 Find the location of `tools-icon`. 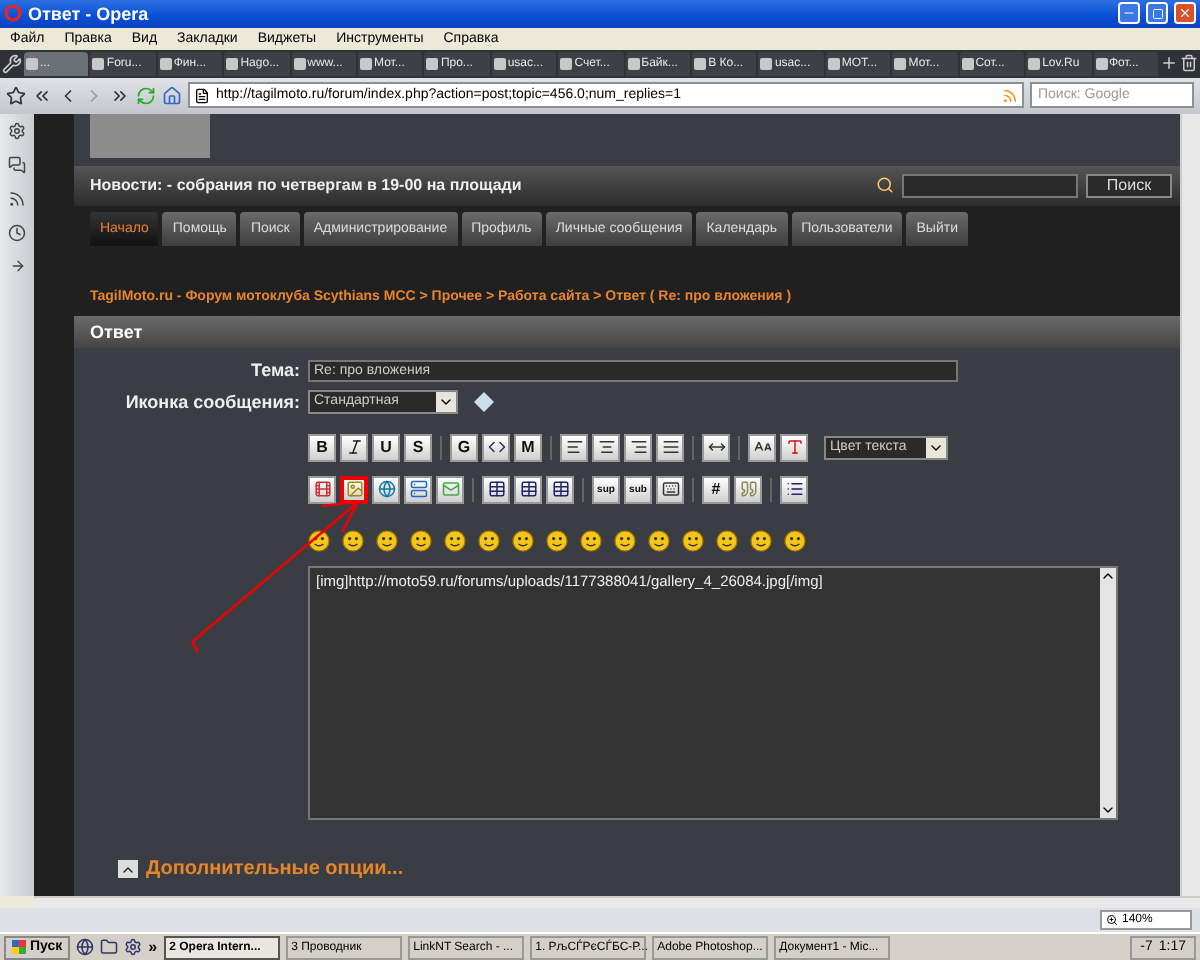

tools-icon is located at coordinates (12, 63).